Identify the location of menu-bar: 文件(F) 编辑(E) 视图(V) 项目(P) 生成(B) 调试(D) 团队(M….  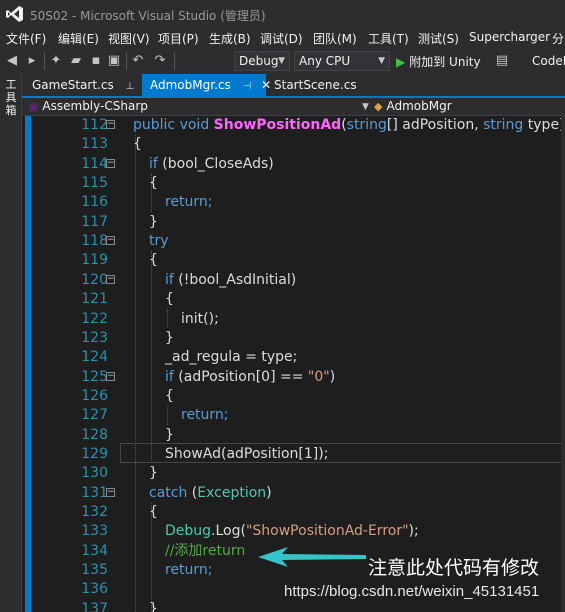
(282, 38).